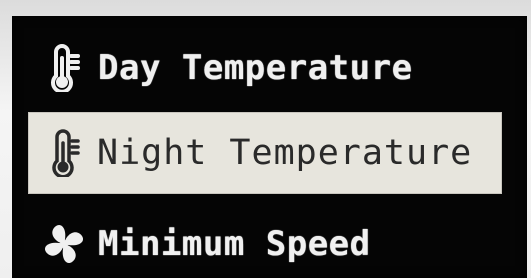 This screenshot has height=278, width=531. I want to click on menu-item-label: Night Temperature, so click(285, 152).